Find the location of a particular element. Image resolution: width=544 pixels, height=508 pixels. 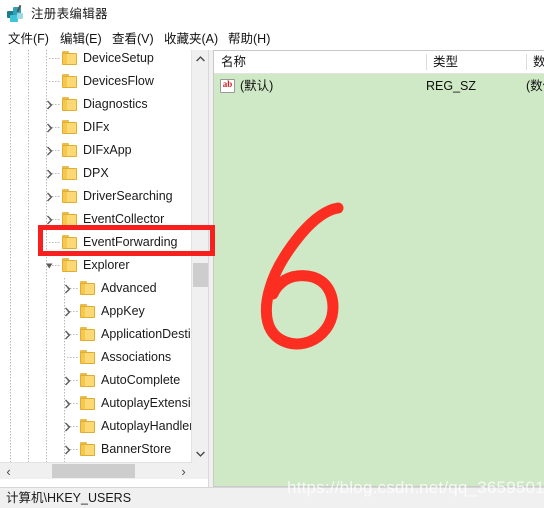

tree-item: AutoplayExtensio is located at coordinates (96, 403).